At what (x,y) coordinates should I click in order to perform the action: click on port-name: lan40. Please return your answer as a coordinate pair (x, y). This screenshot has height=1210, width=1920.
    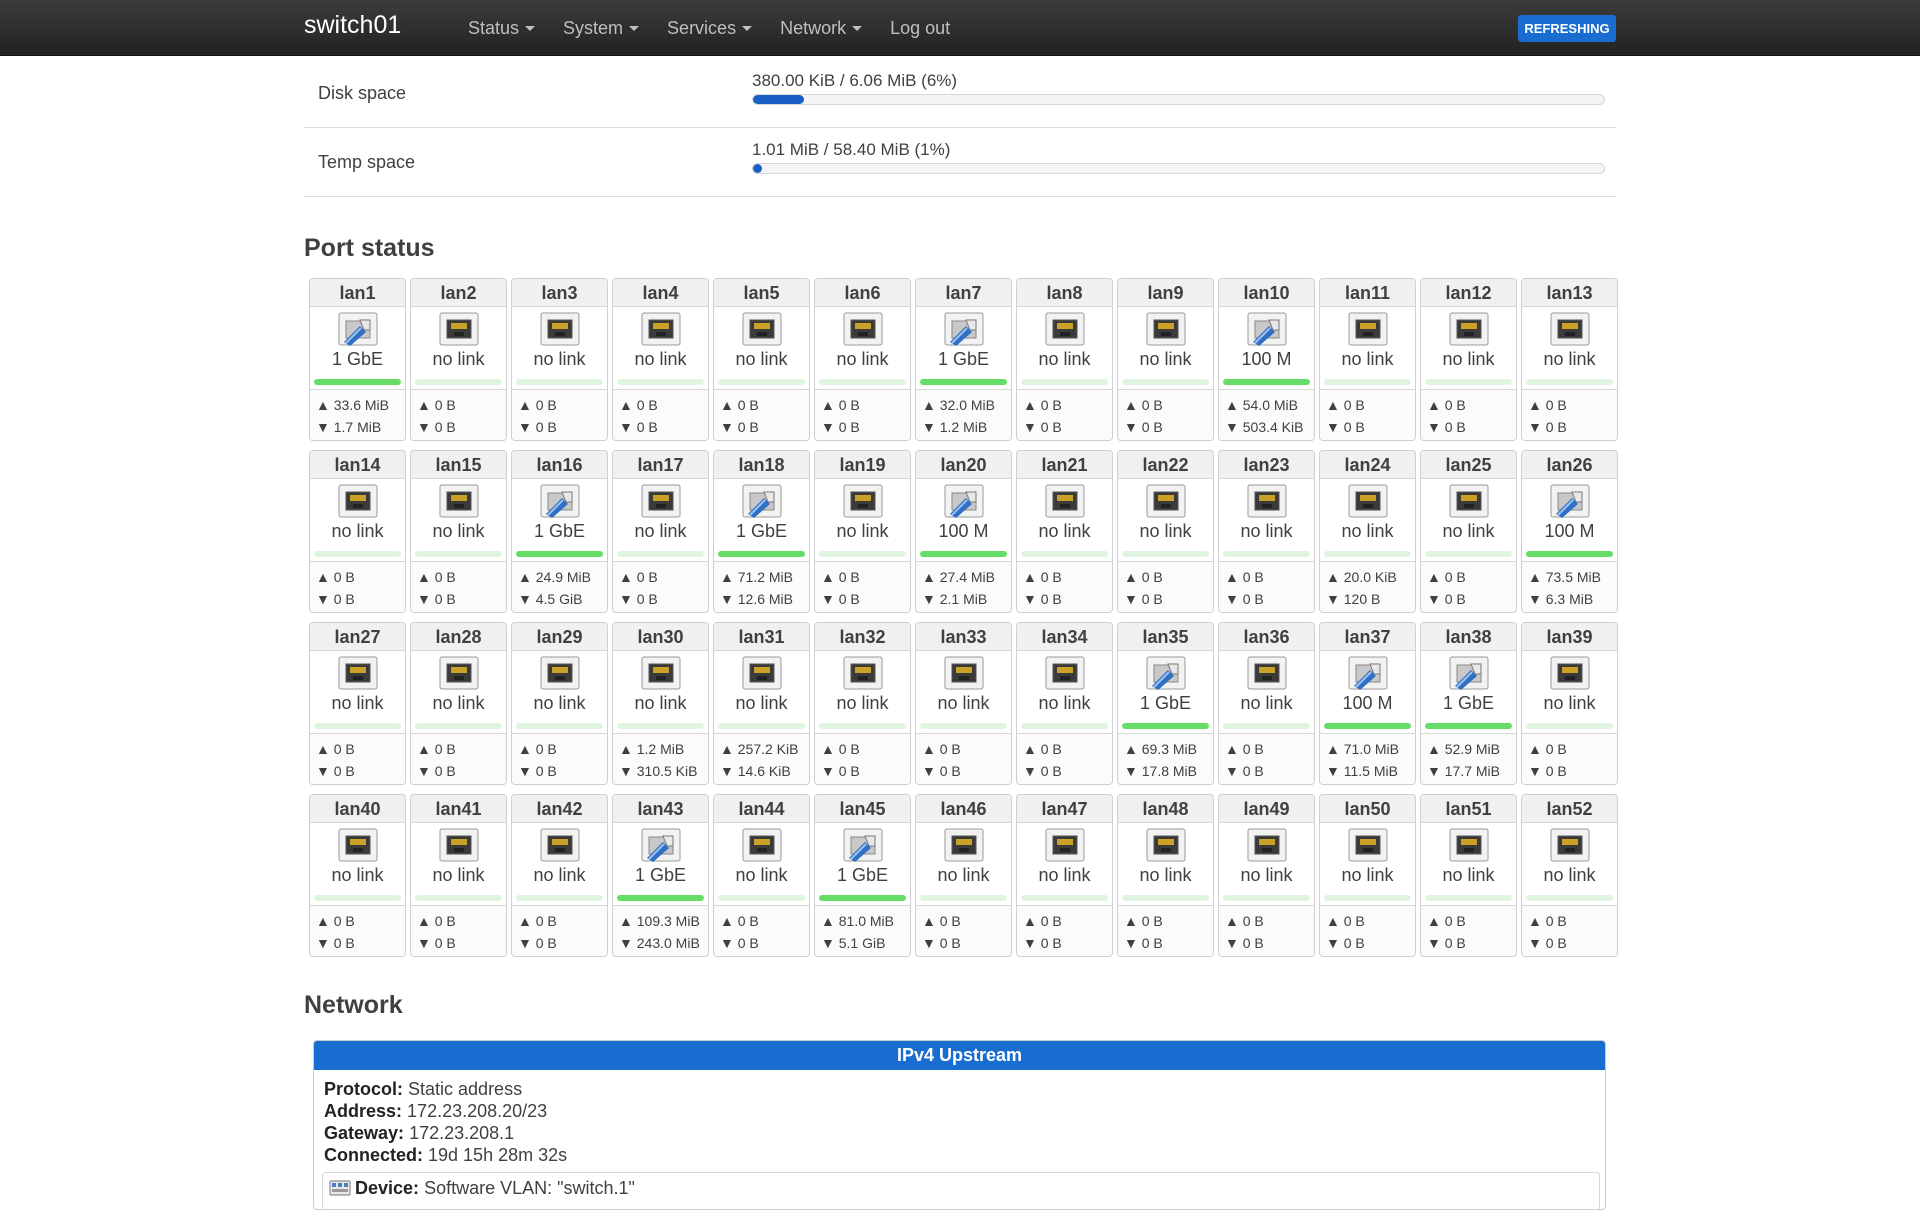
    Looking at the image, I should click on (357, 809).